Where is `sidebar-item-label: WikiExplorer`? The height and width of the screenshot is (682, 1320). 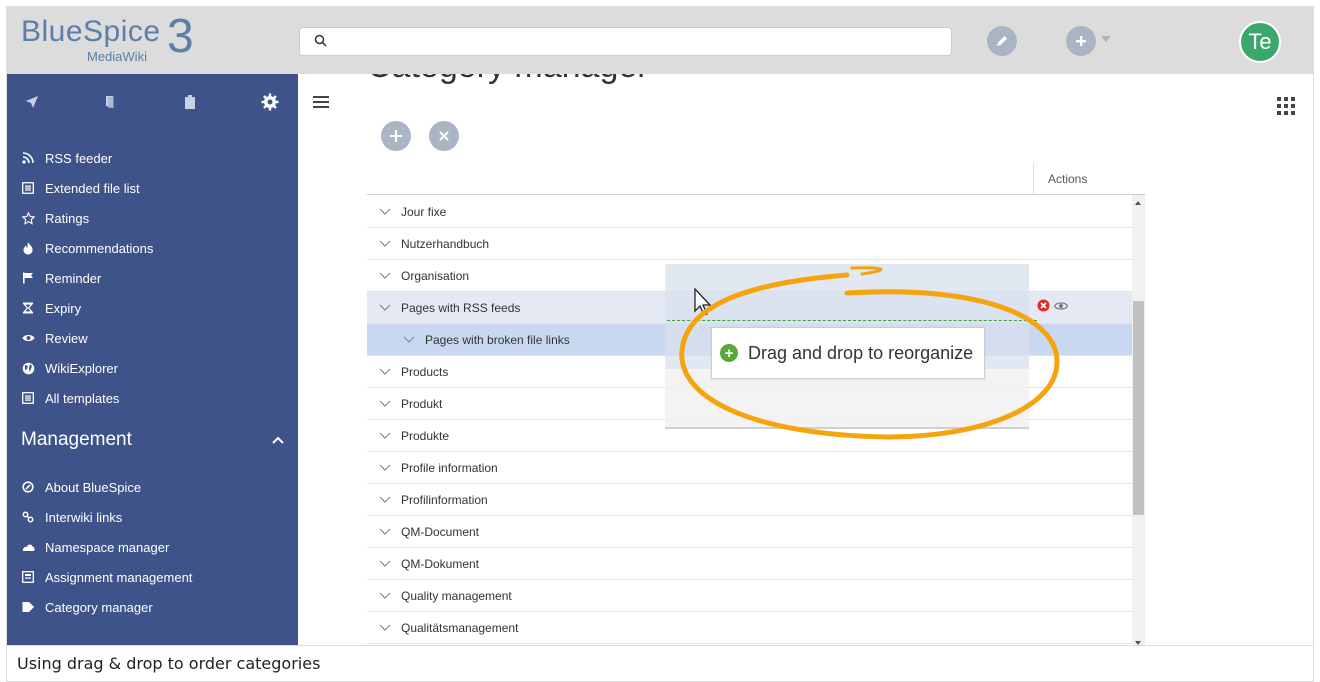 sidebar-item-label: WikiExplorer is located at coordinates (81, 368).